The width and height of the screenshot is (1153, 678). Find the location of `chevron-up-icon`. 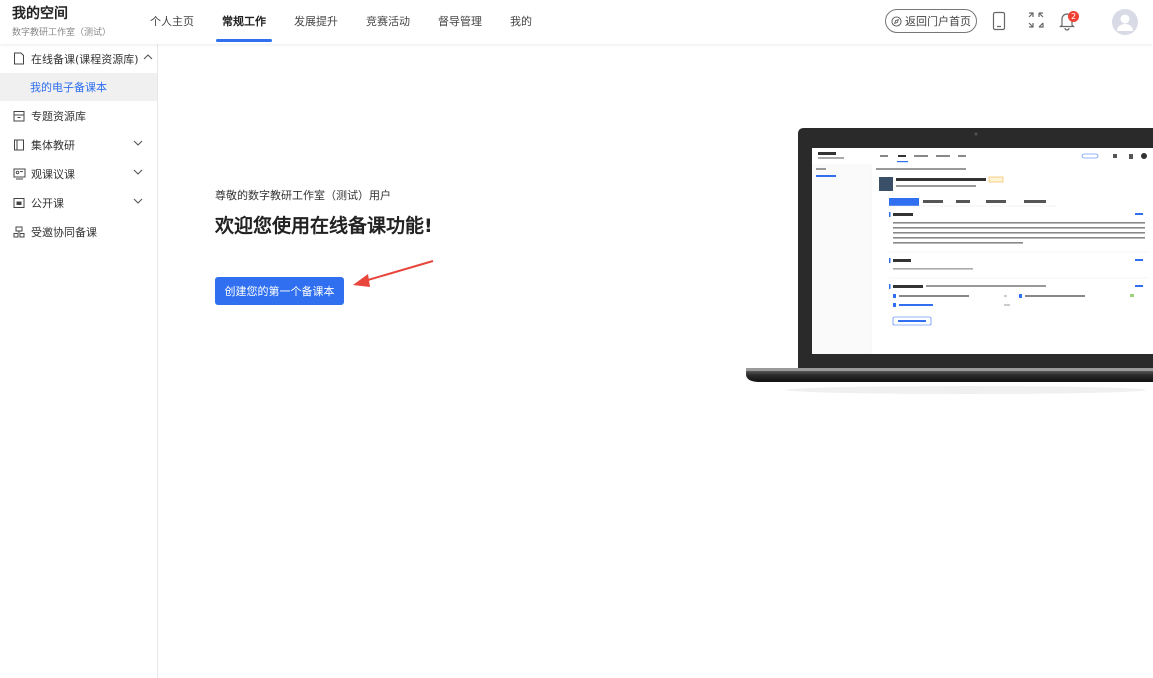

chevron-up-icon is located at coordinates (148, 57).